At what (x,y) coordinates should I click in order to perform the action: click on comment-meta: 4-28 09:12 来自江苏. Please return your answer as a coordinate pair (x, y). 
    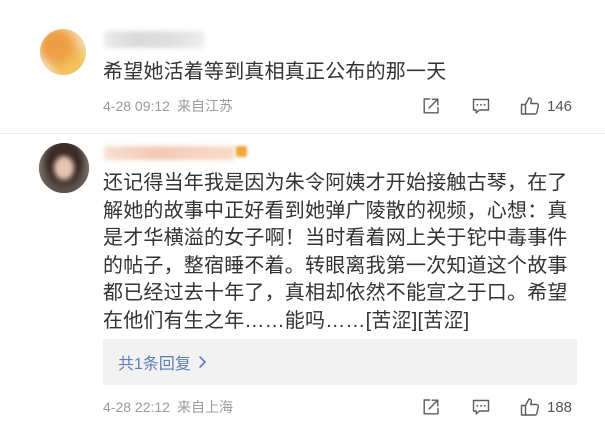
    Looking at the image, I should click on (168, 106).